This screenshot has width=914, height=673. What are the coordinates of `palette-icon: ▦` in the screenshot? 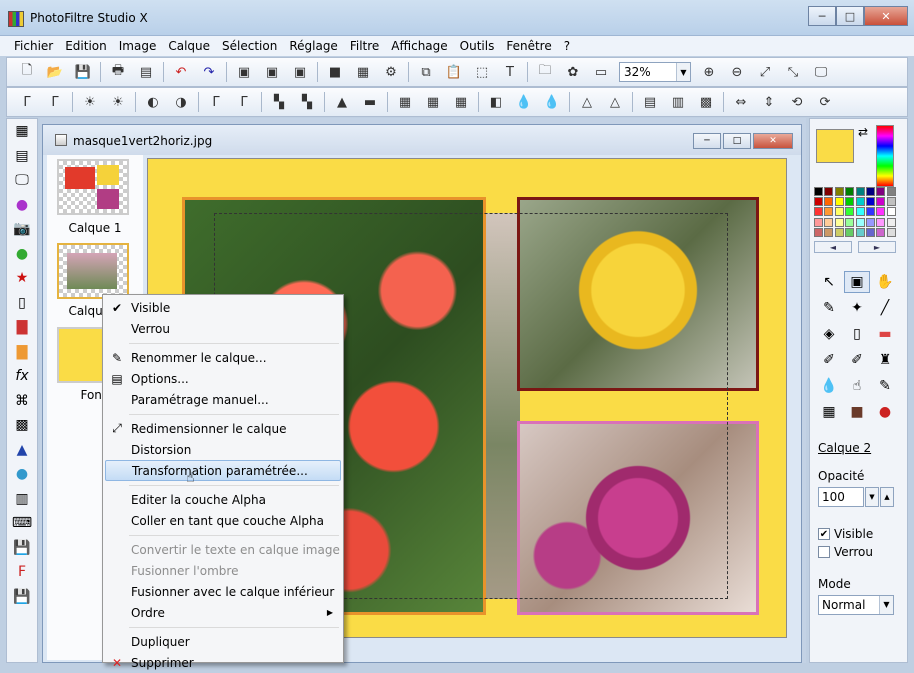 It's located at (363, 72).